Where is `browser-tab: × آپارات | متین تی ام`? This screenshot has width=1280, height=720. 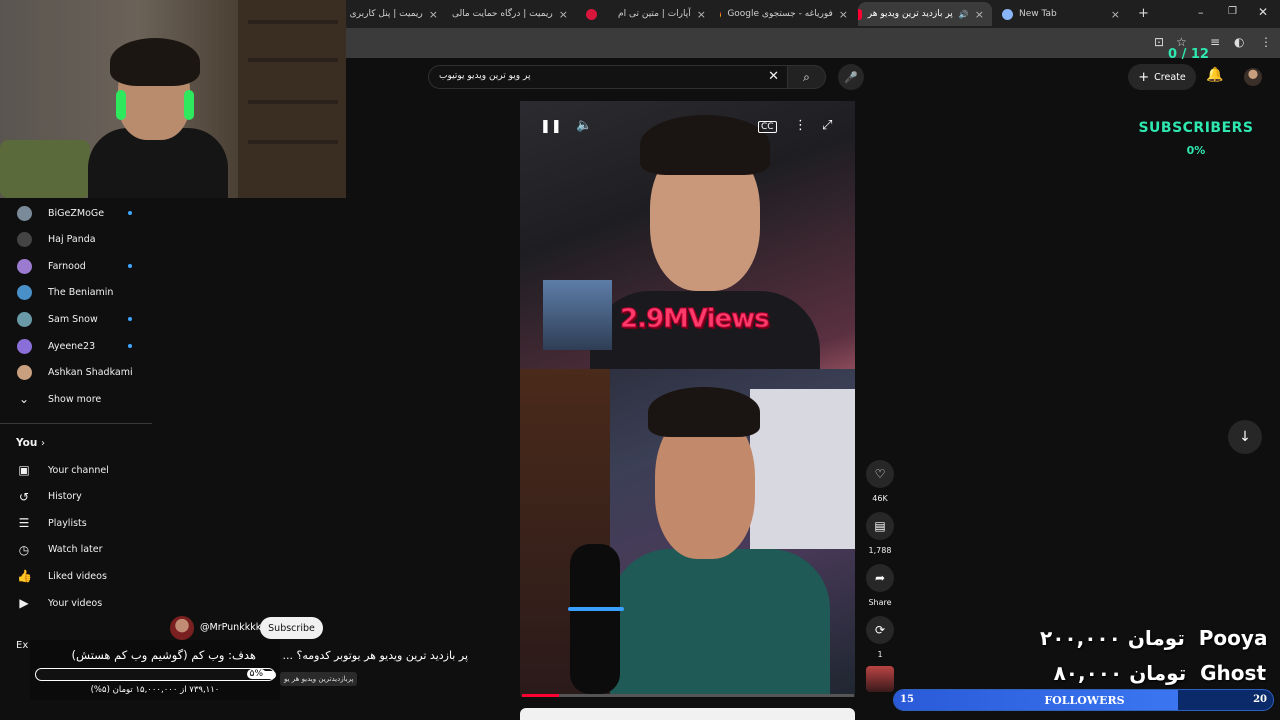 browser-tab: × آپارات | متین تی ام is located at coordinates (646, 14).